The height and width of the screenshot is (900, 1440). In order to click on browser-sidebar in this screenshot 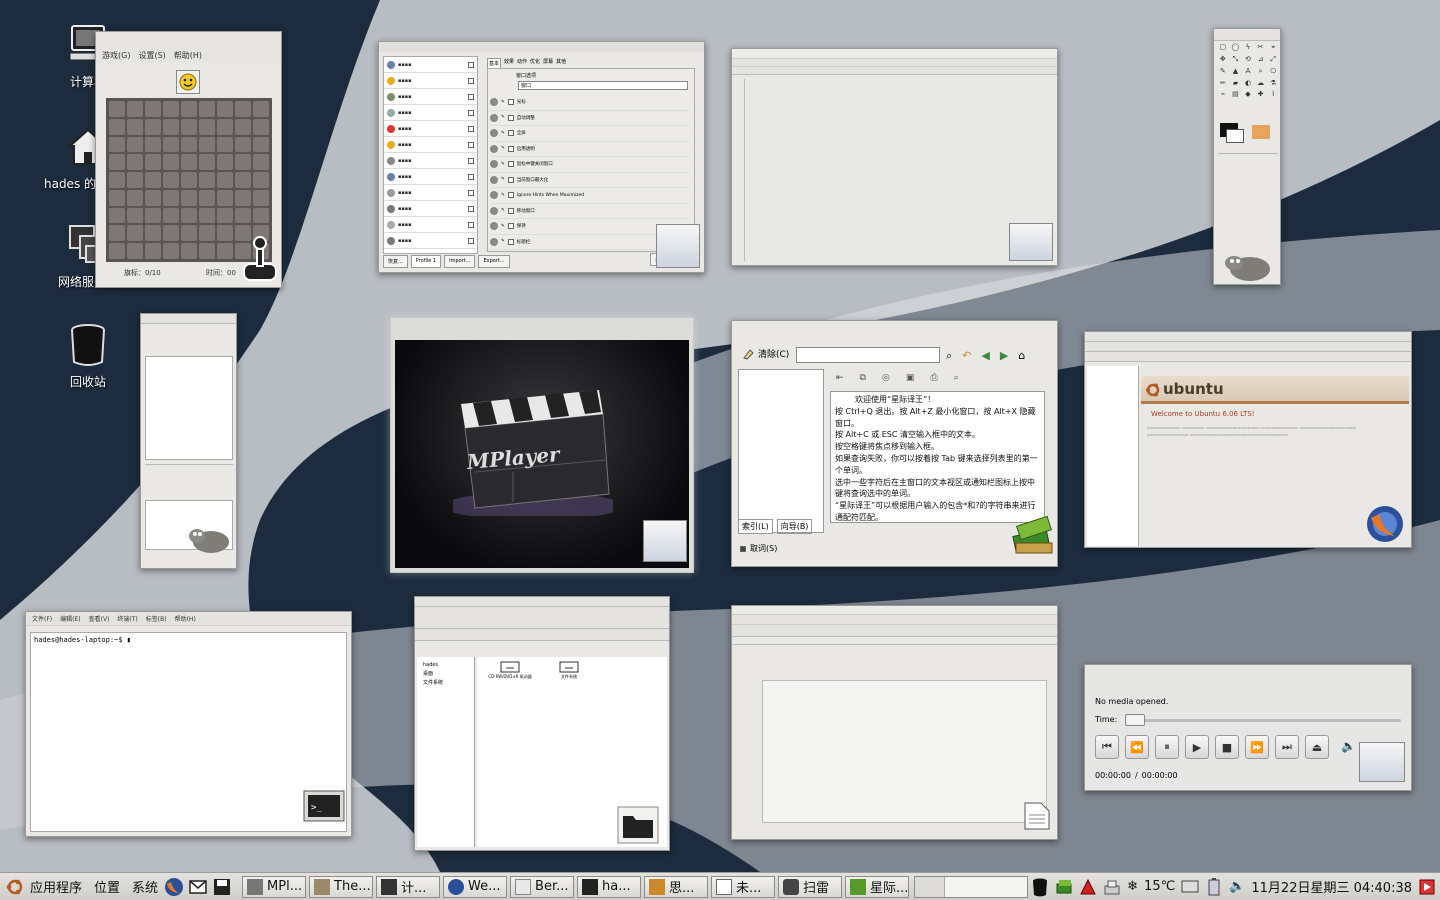, I will do `click(1113, 456)`.